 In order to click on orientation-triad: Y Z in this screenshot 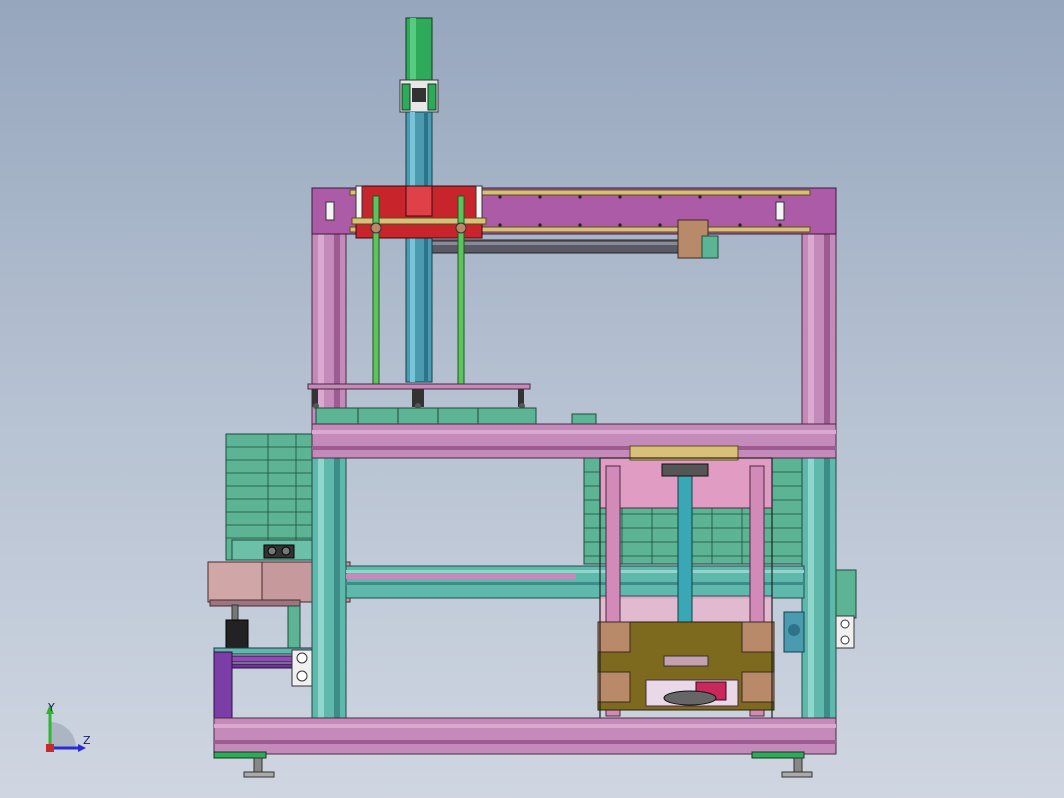, I will do `click(68, 726)`.